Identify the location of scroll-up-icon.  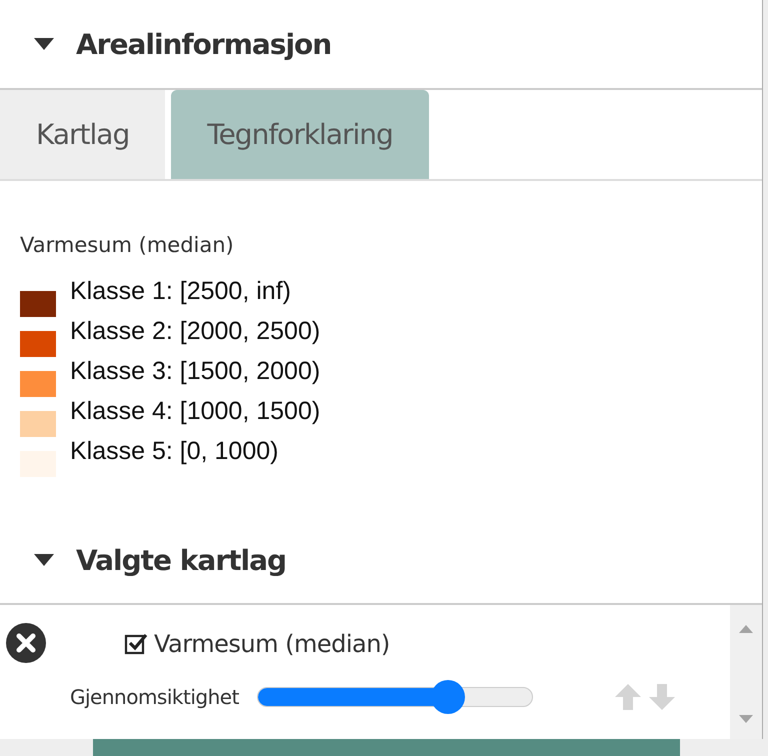
(746, 629).